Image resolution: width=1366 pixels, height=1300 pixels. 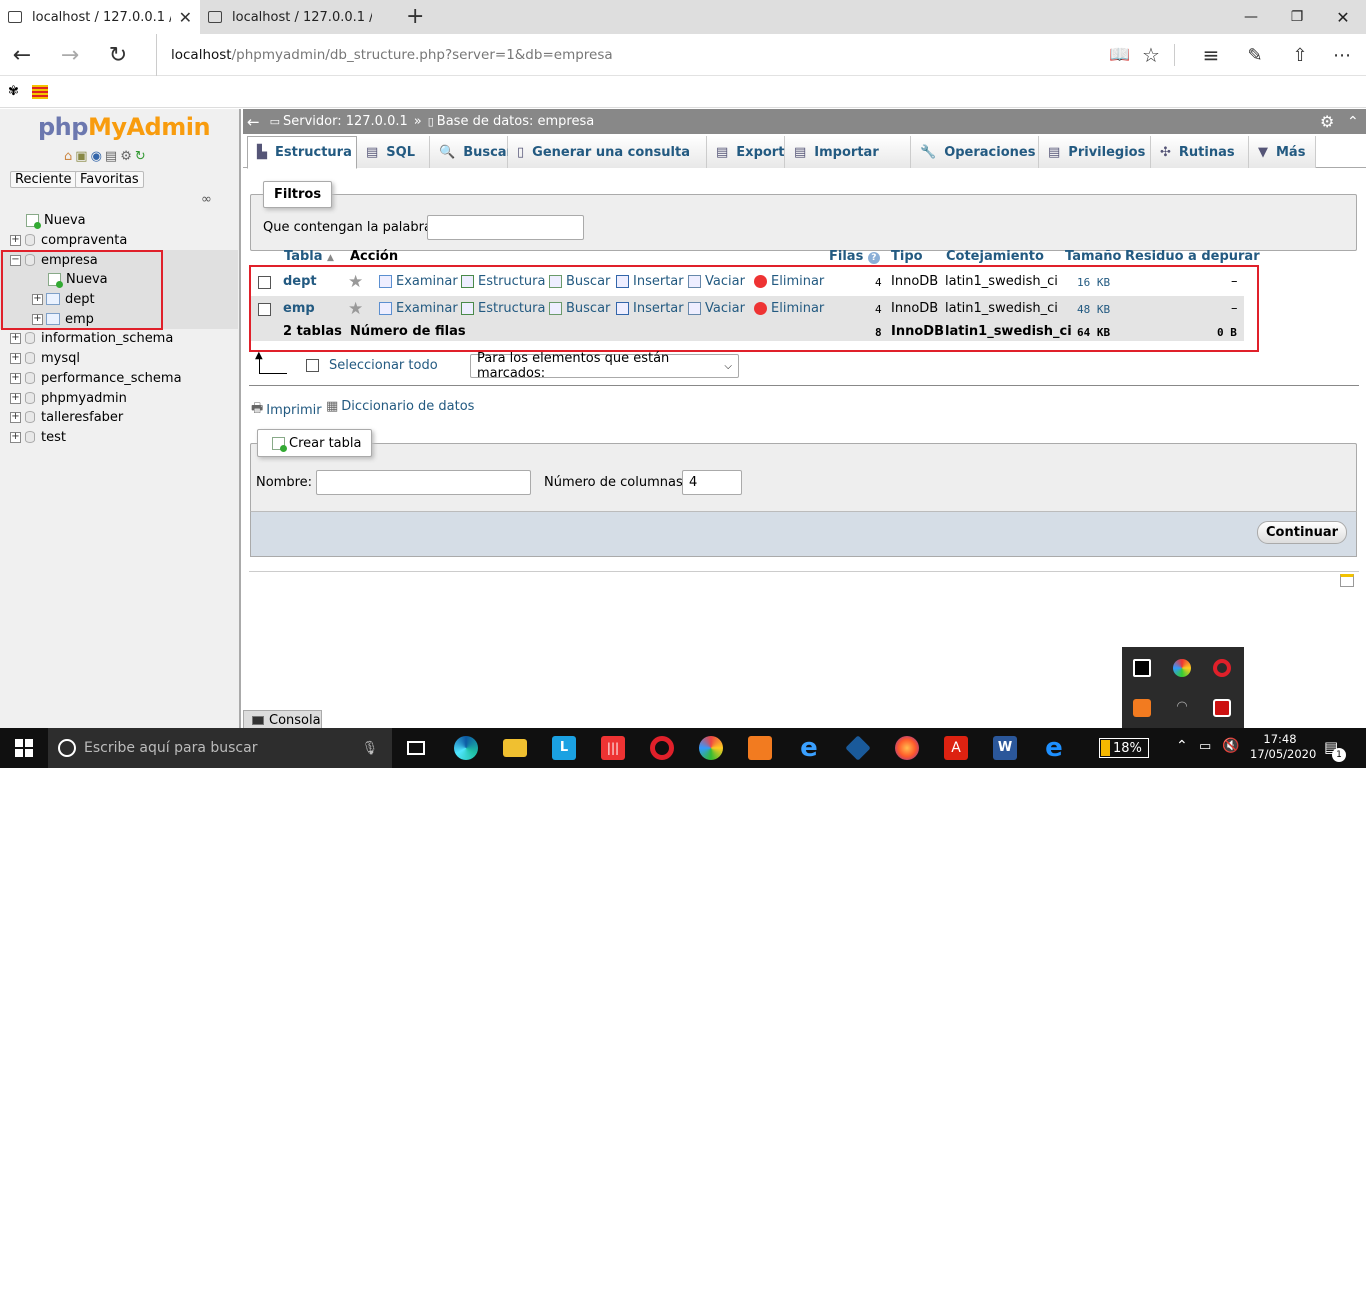 What do you see at coordinates (873, 258) in the screenshot?
I see `help-icon: ?` at bounding box center [873, 258].